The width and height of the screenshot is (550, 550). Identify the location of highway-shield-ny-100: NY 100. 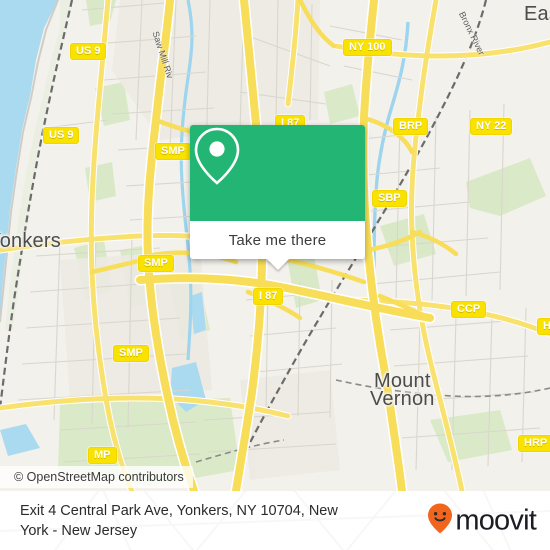
(367, 47).